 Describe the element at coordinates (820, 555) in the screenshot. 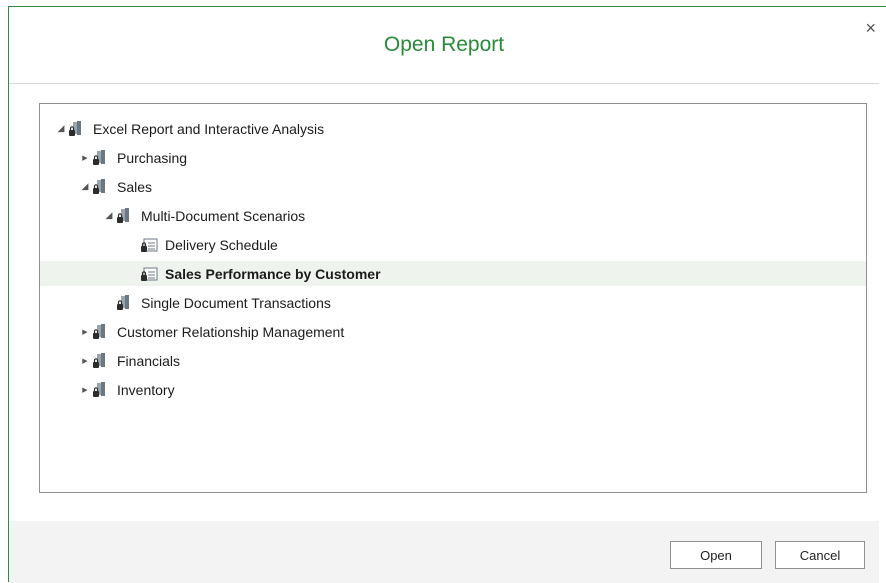

I see `cancel-button: Cancel` at that location.